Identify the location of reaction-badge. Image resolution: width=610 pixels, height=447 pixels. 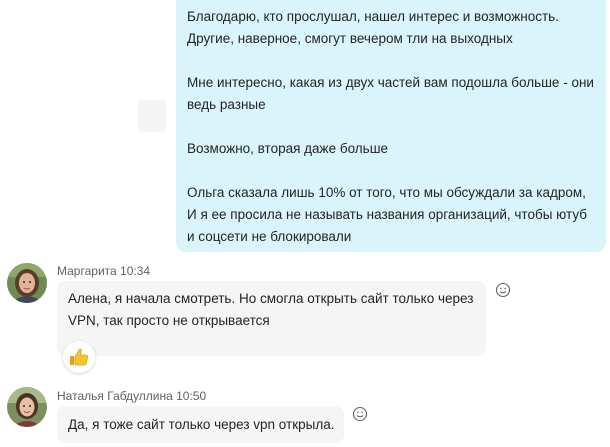
(79, 357).